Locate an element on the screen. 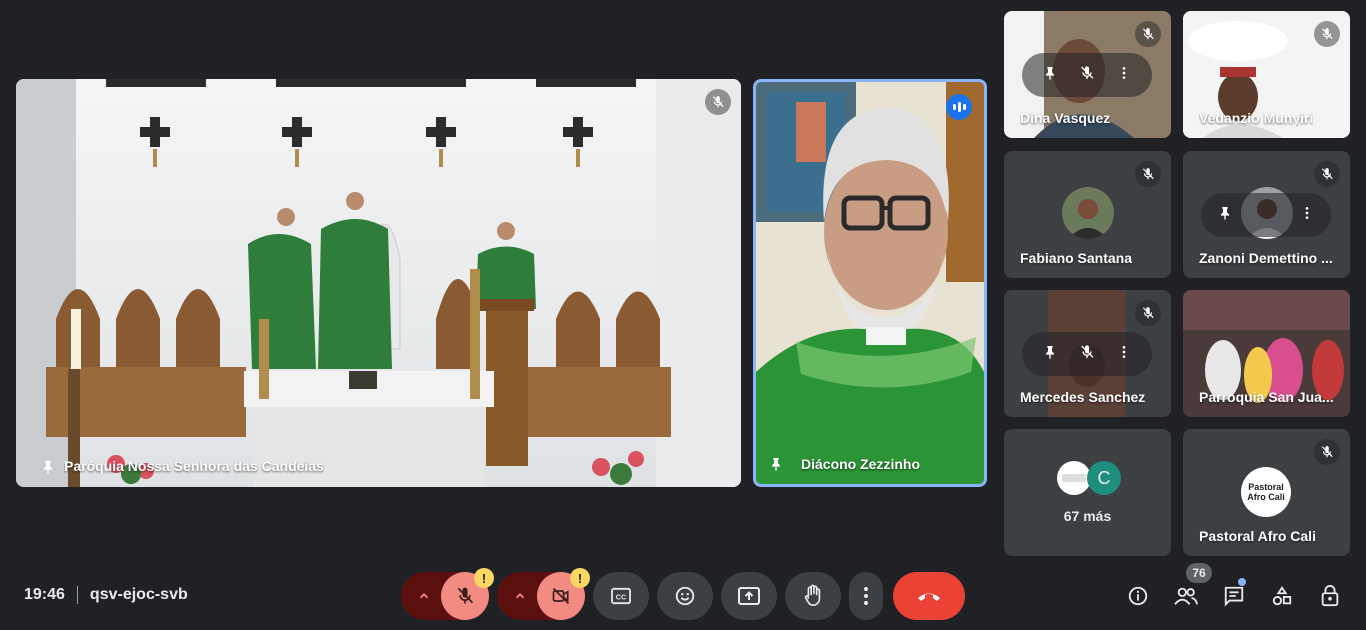 This screenshot has width=1366, height=630. captions-icon: CC is located at coordinates (621, 596).